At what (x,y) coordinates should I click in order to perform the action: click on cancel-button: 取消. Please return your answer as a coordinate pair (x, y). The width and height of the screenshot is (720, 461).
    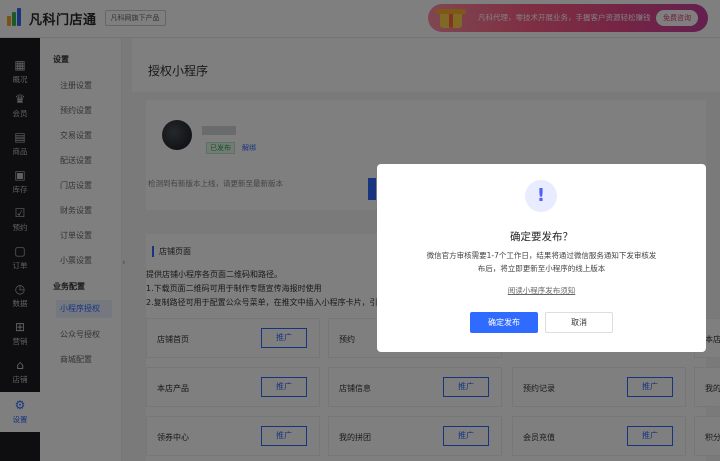
    Looking at the image, I should click on (579, 322).